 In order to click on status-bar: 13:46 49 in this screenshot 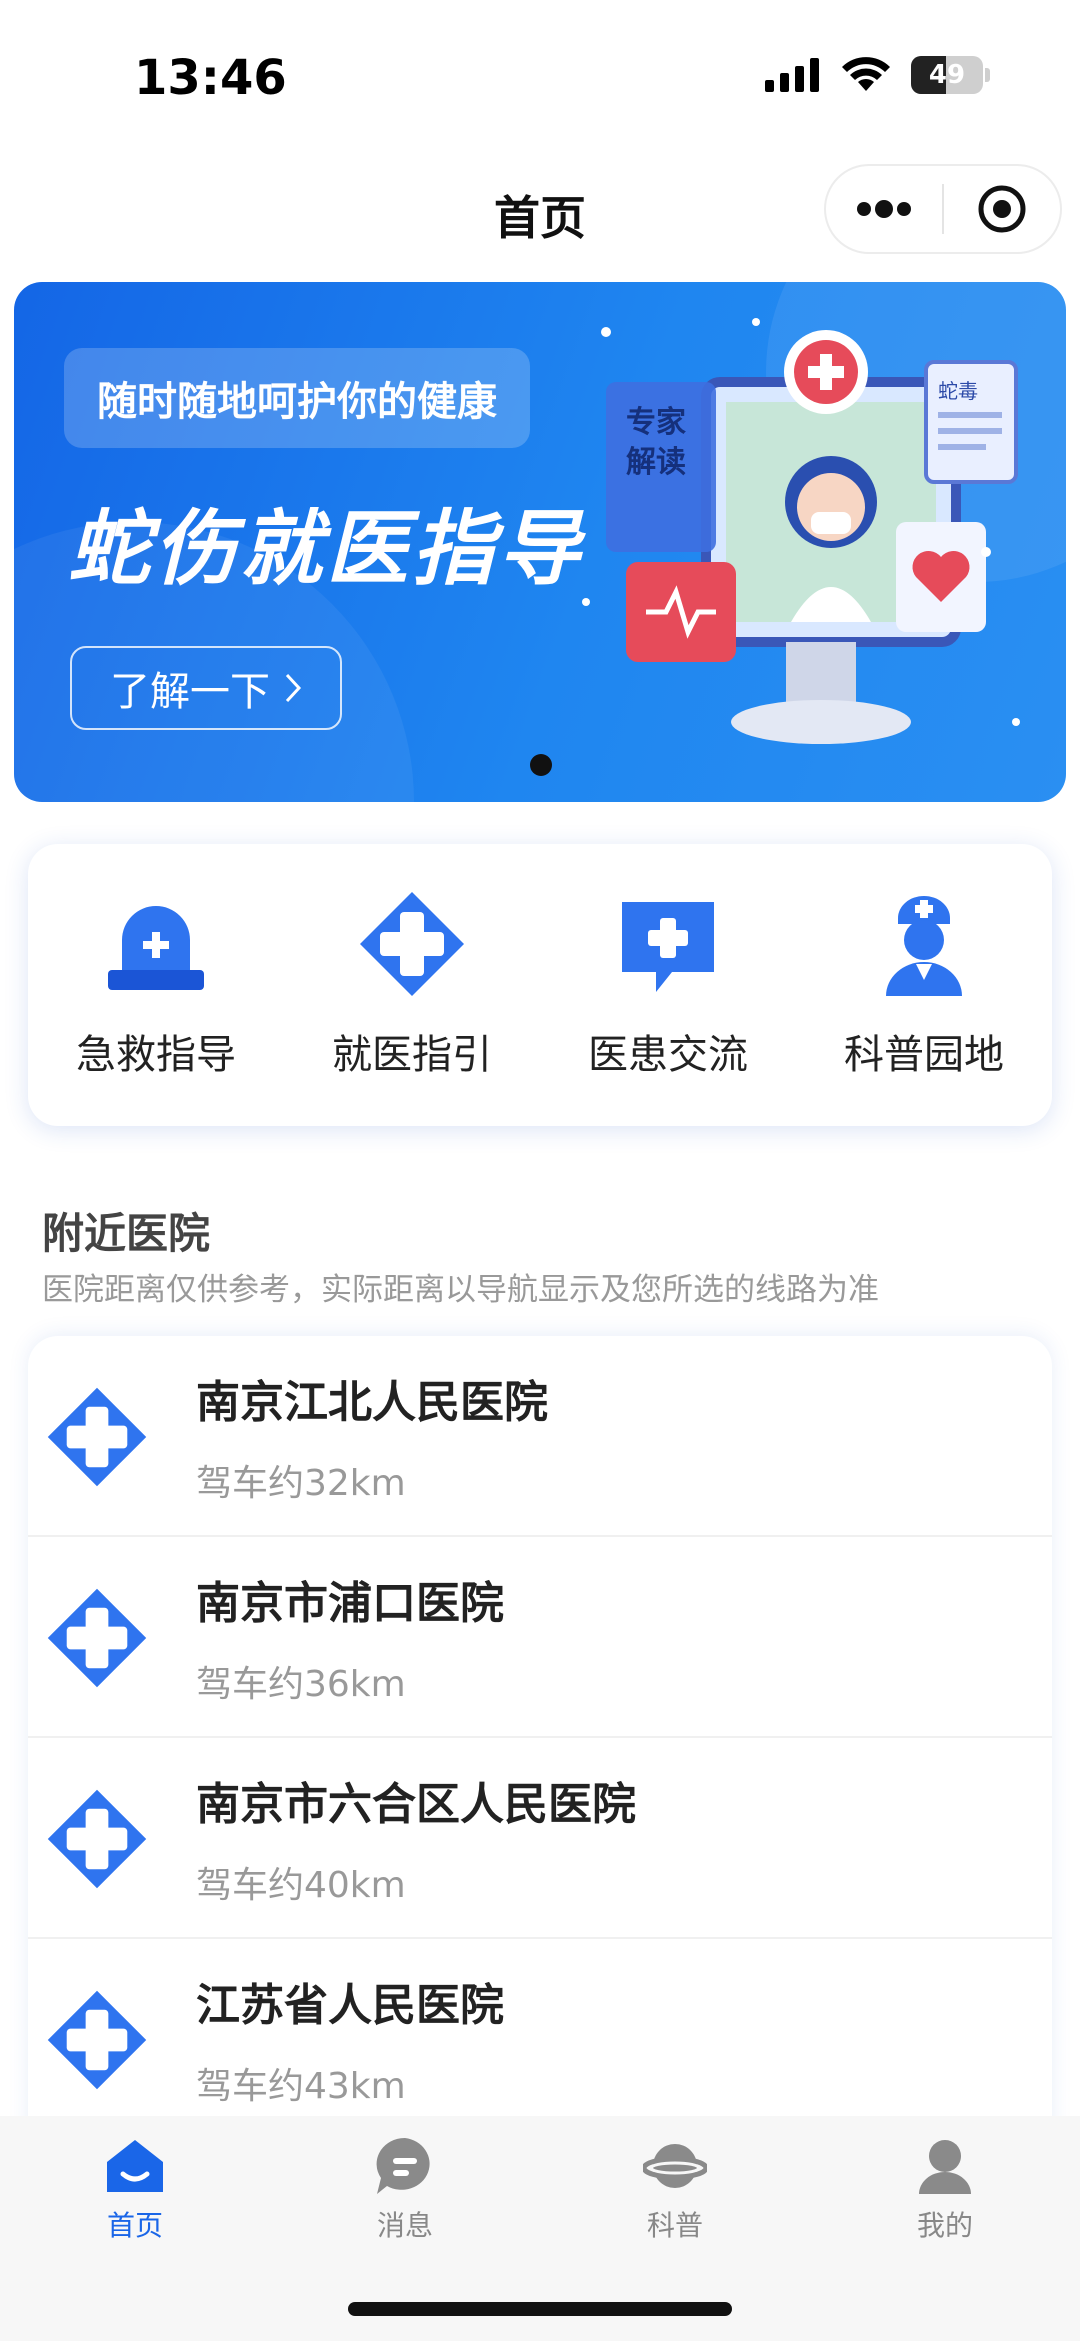, I will do `click(540, 75)`.